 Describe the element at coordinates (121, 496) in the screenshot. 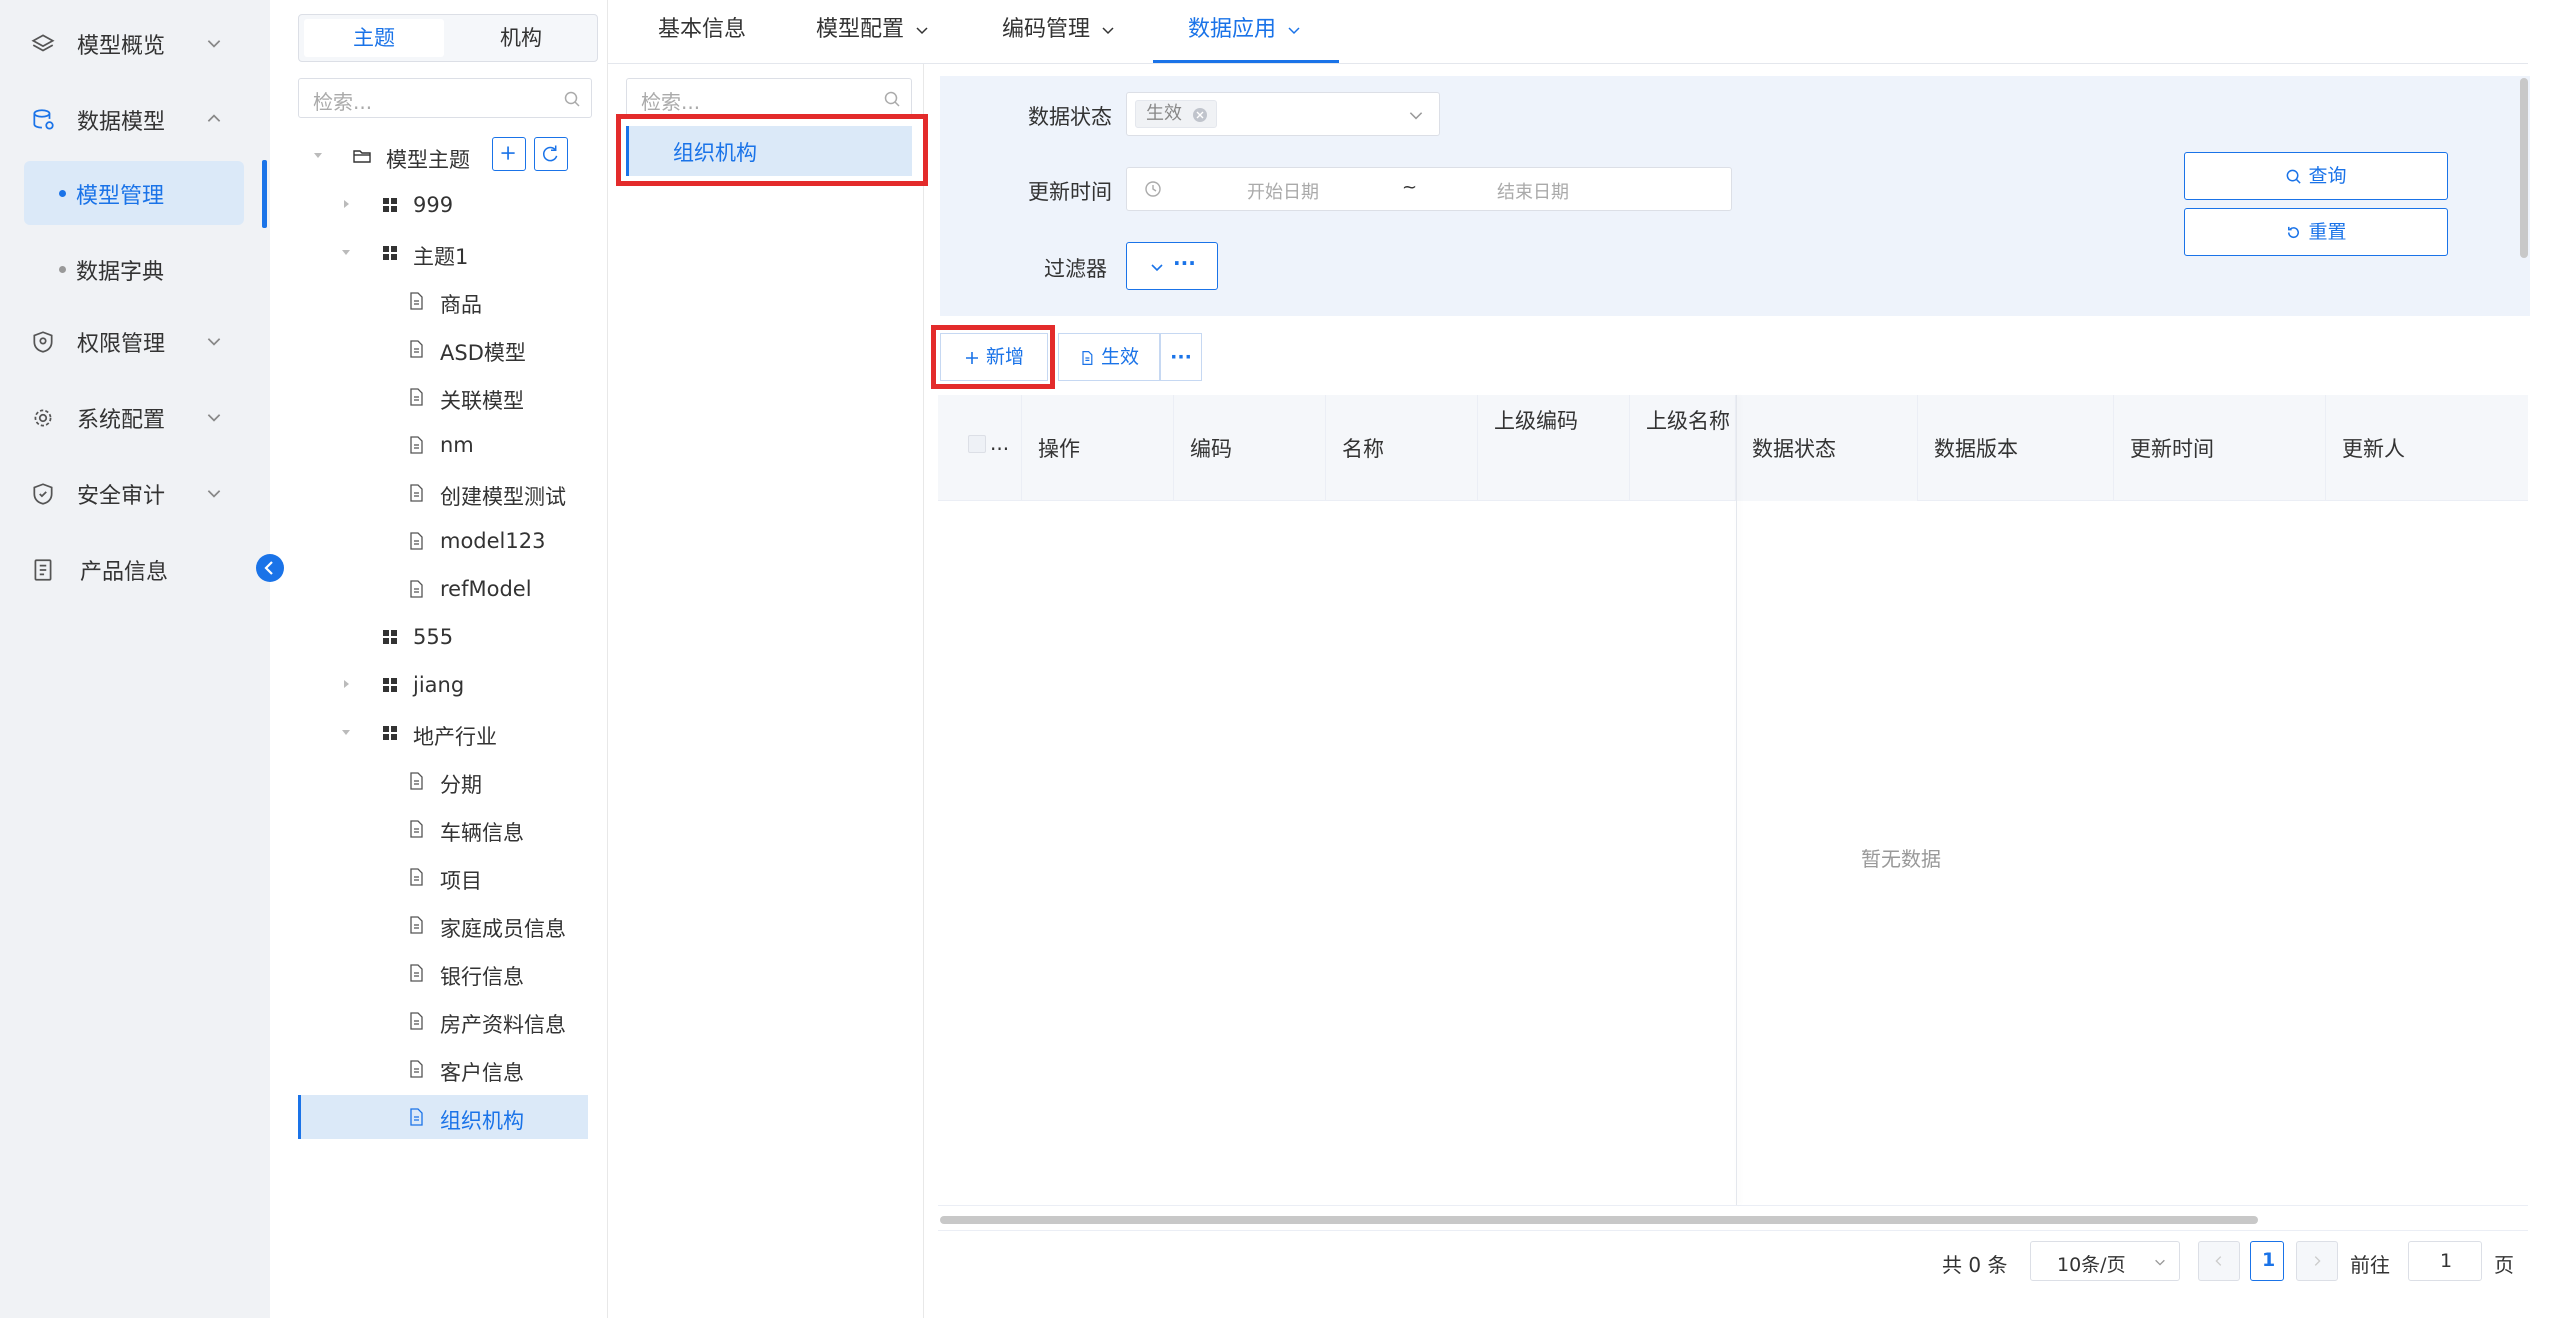

I see `nav-item-label: 安全审计` at that location.